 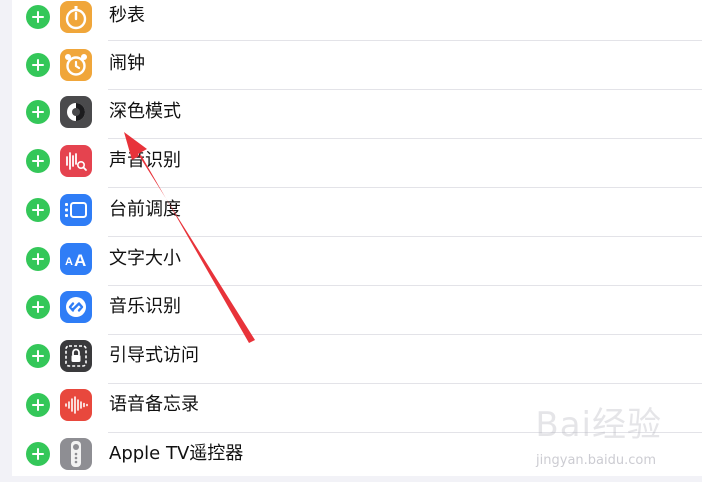 I want to click on control-row-stage-manager: 台前调度, so click(x=357, y=212).